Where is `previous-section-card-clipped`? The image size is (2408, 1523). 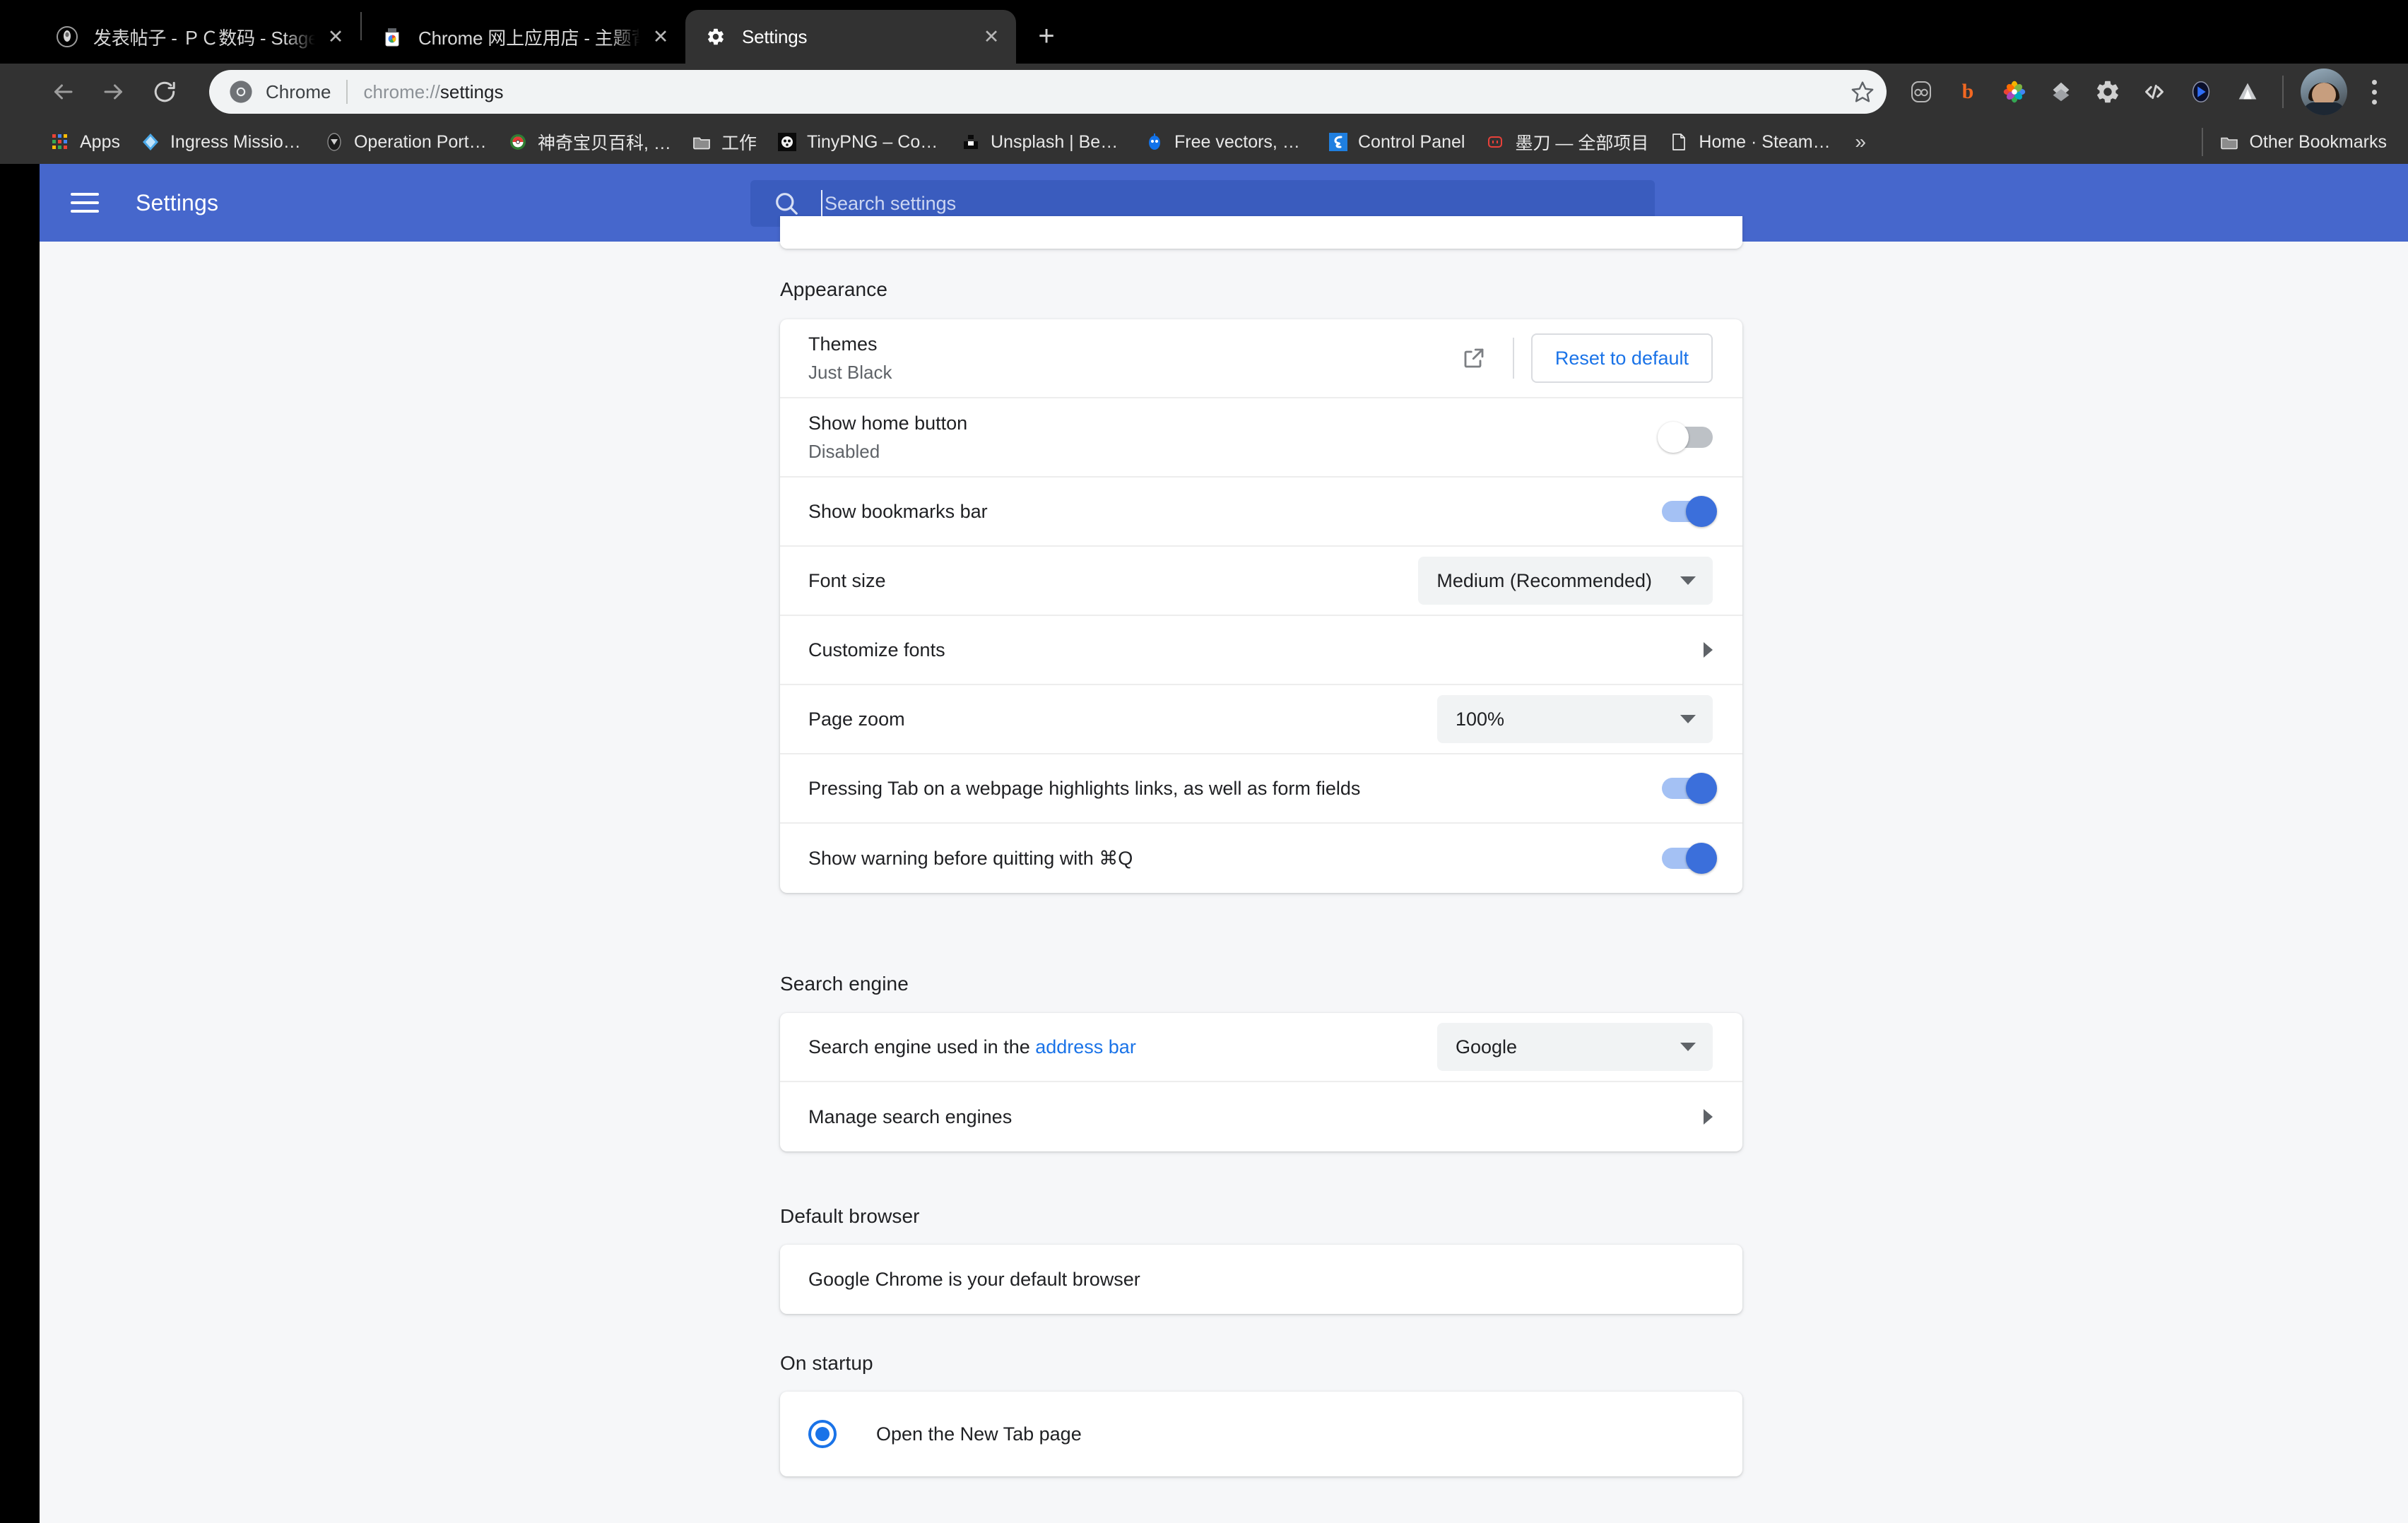
previous-section-card-clipped is located at coordinates (1261, 232).